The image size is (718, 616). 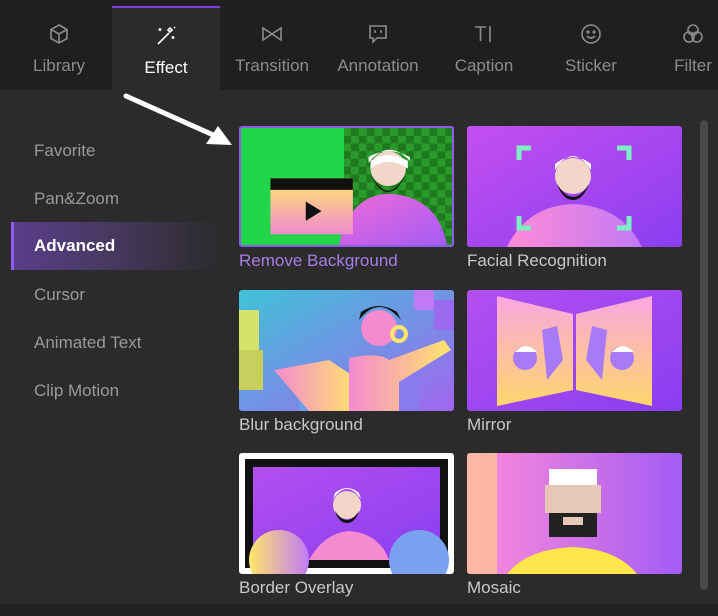 What do you see at coordinates (484, 65) in the screenshot?
I see `tab-label: Caption` at bounding box center [484, 65].